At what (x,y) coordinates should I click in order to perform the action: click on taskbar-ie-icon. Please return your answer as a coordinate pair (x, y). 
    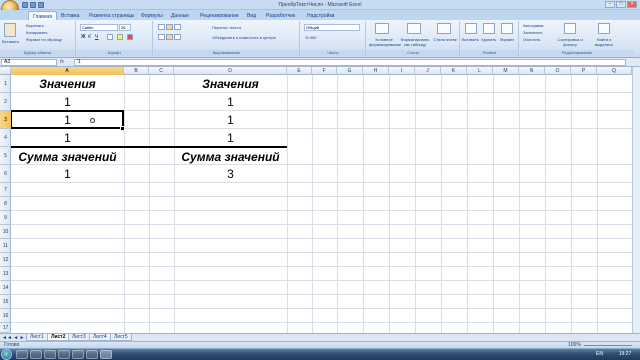
    Looking at the image, I should click on (22, 354).